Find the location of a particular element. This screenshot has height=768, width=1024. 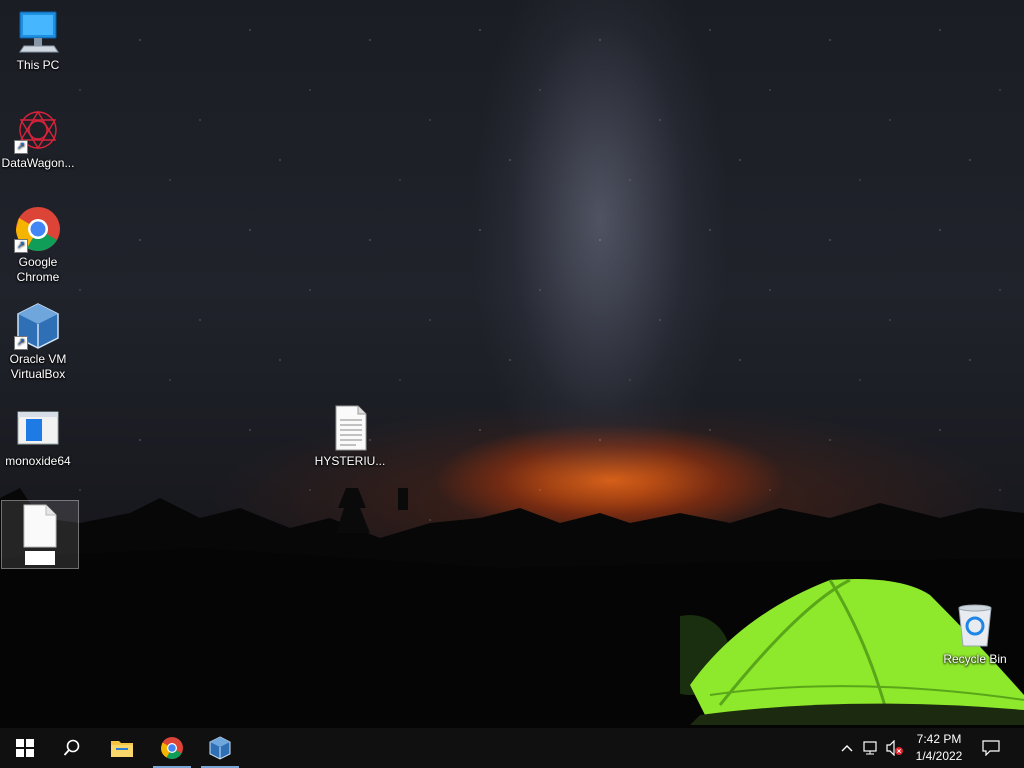

icon-label: Oracle VM VirtualBox is located at coordinates (38, 366).